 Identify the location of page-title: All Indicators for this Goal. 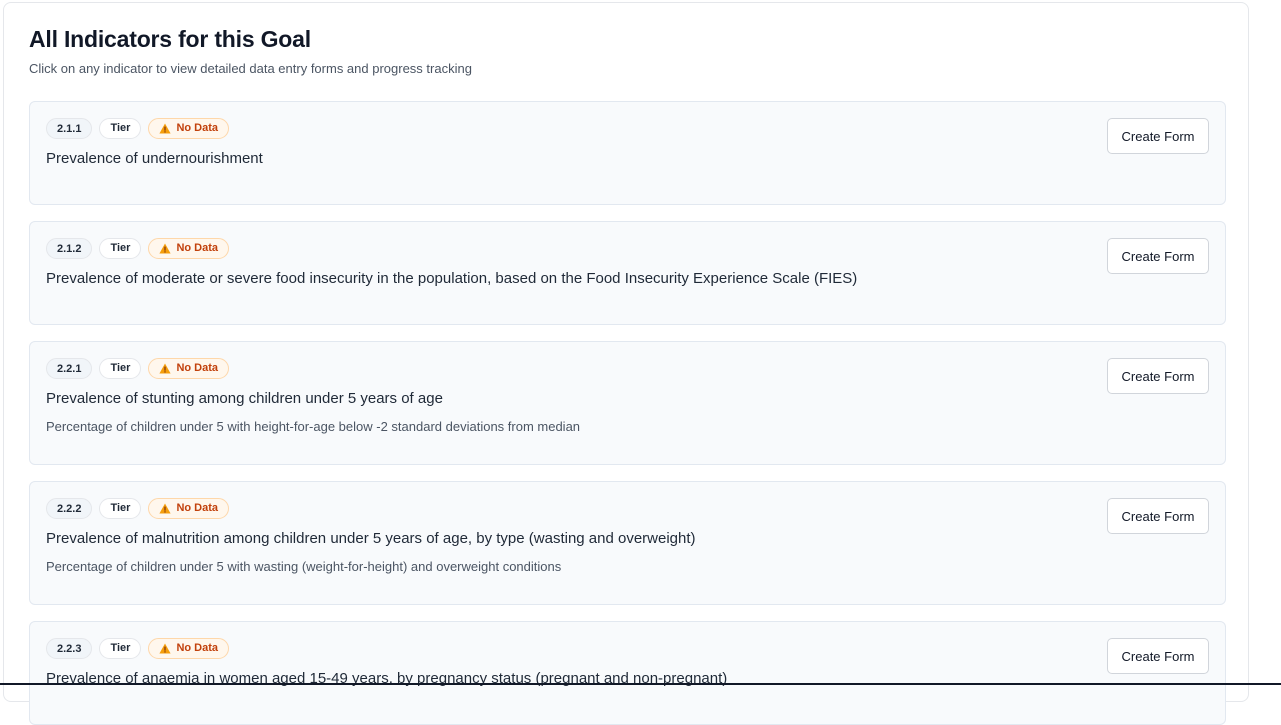
(170, 39).